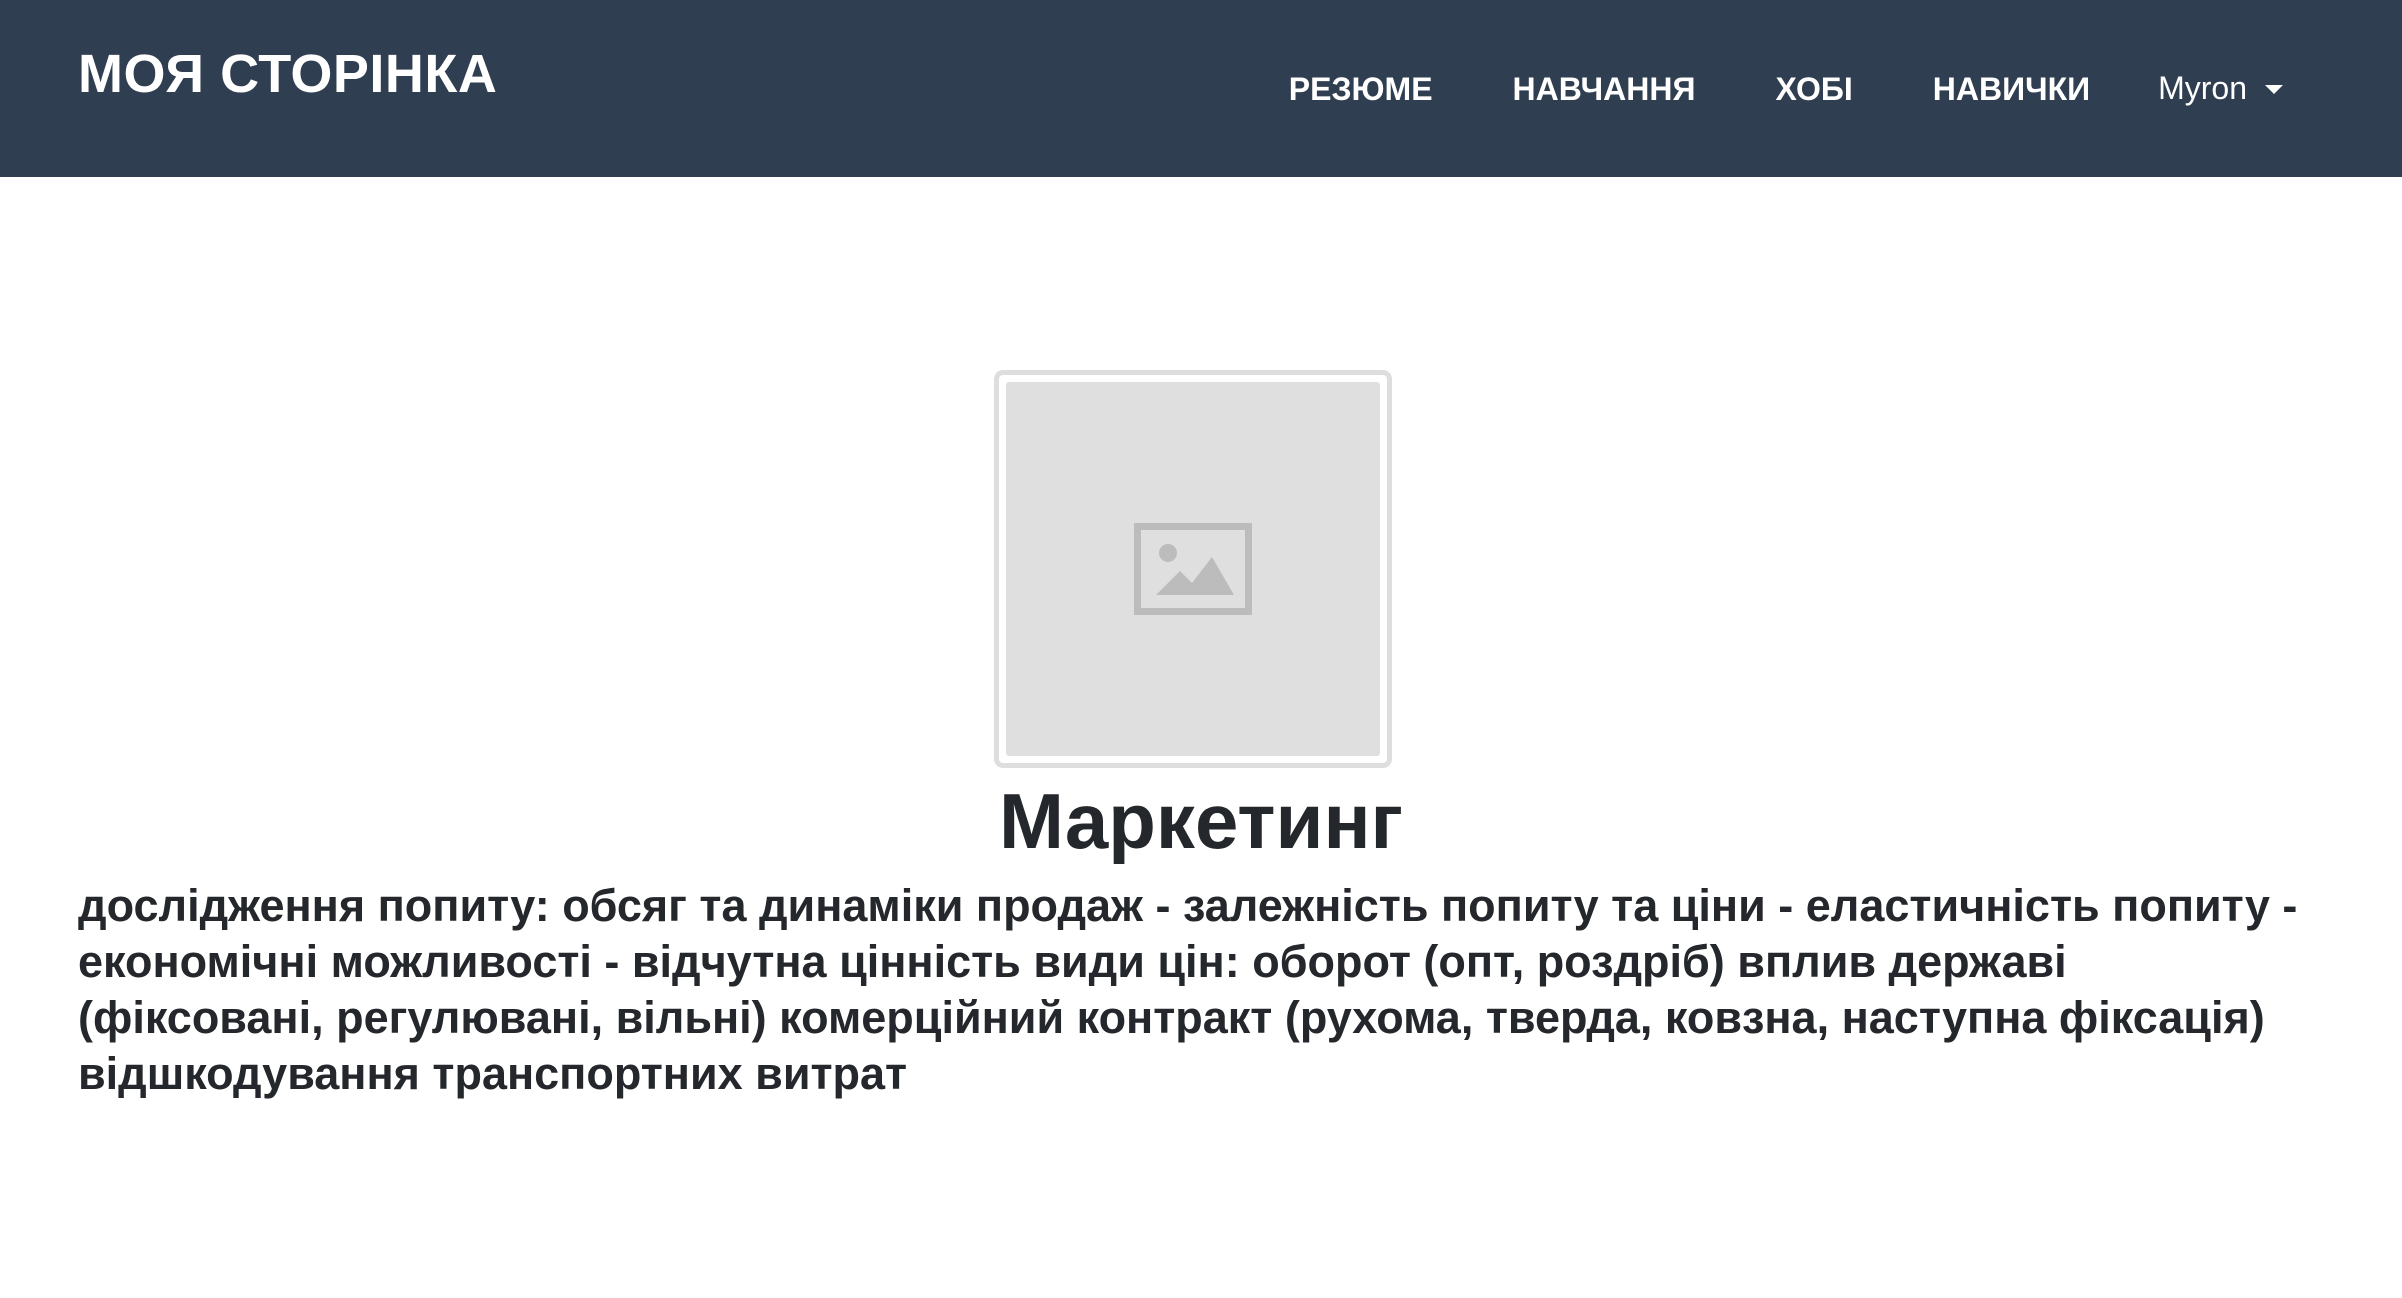 Image resolution: width=2402 pixels, height=1298 pixels. I want to click on caret-down-icon, so click(2274, 89).